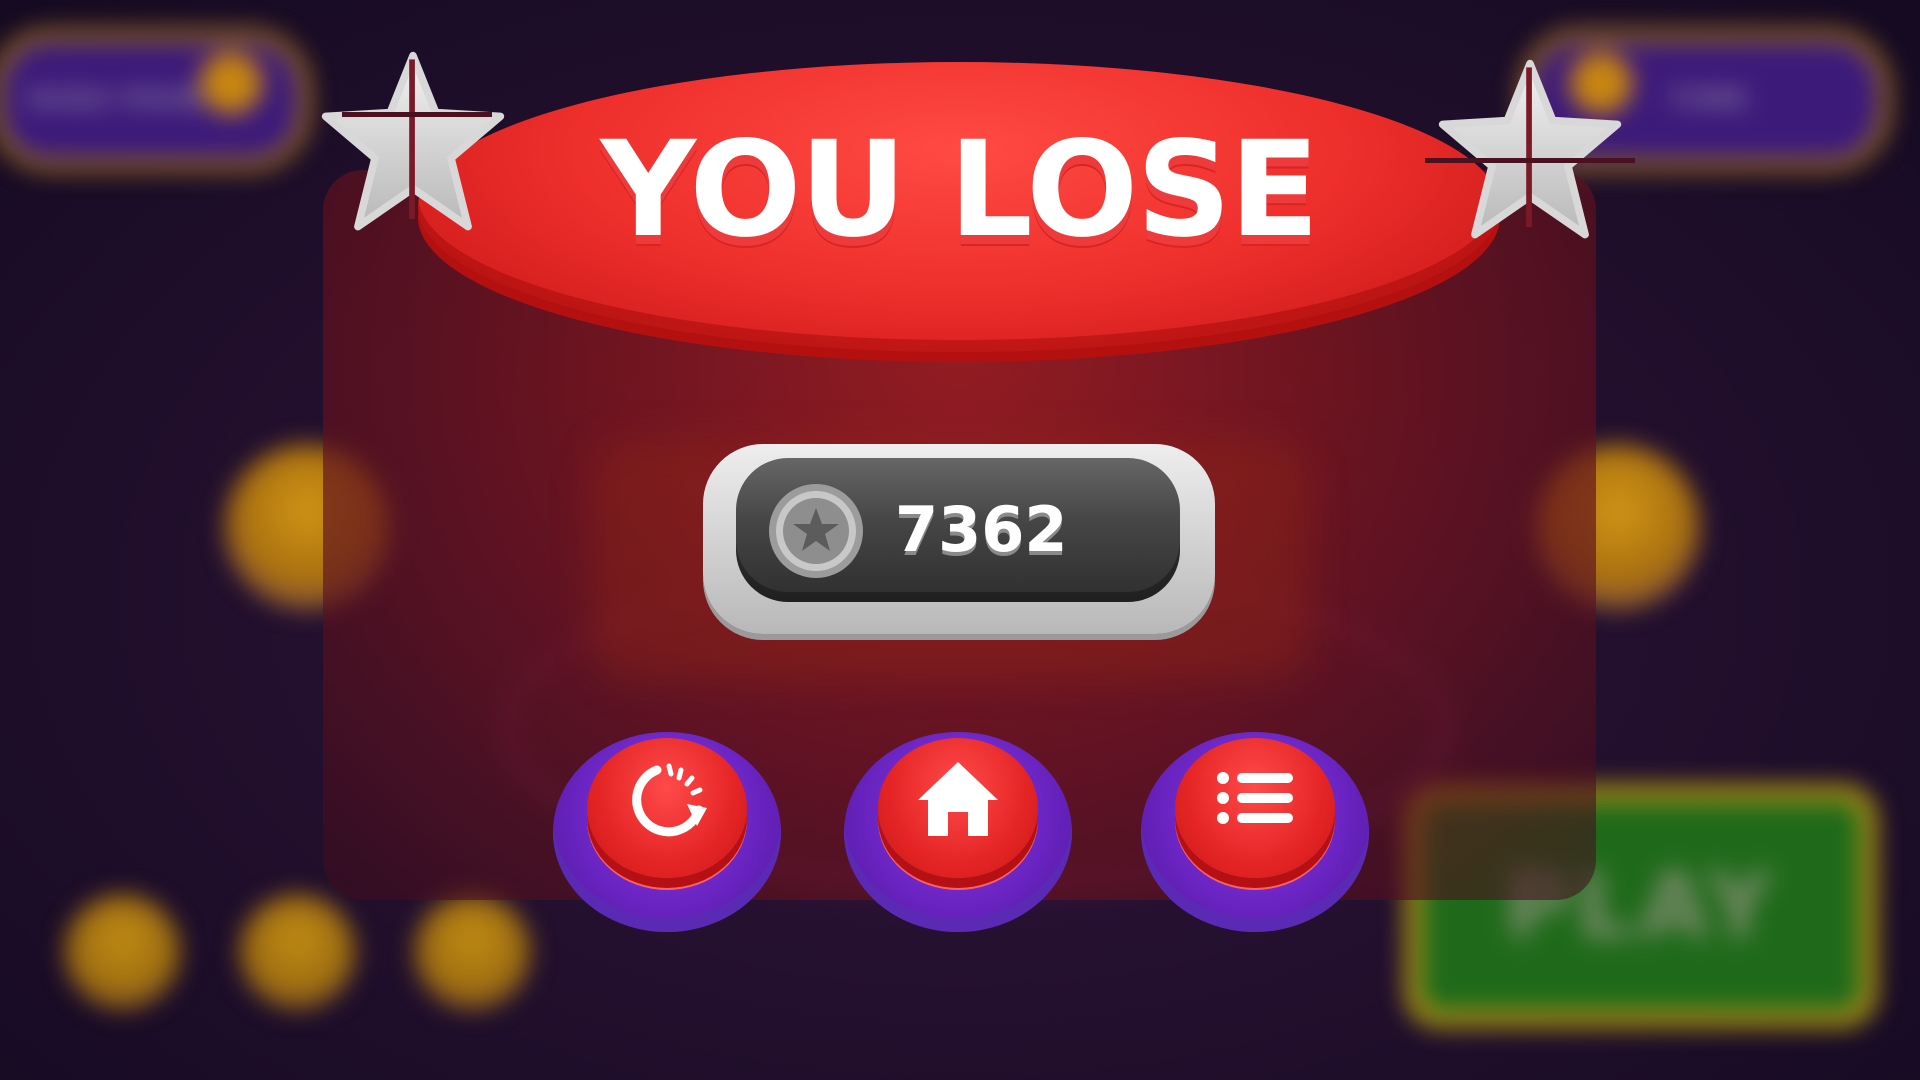 Image resolution: width=1920 pixels, height=1080 pixels. What do you see at coordinates (1530, 160) in the screenshot?
I see `star-right-strap` at bounding box center [1530, 160].